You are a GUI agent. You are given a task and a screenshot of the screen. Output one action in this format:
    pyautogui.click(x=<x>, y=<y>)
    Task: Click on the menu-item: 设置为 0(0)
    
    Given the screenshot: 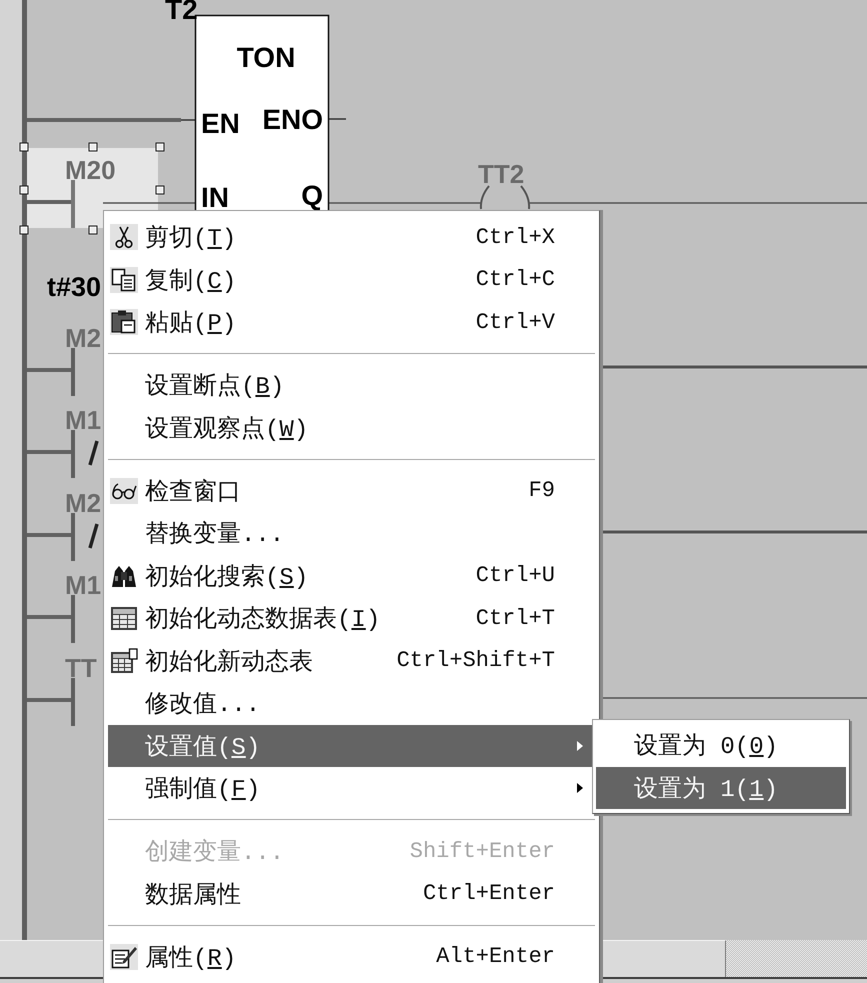 What is the action you would take?
    pyautogui.click(x=721, y=745)
    